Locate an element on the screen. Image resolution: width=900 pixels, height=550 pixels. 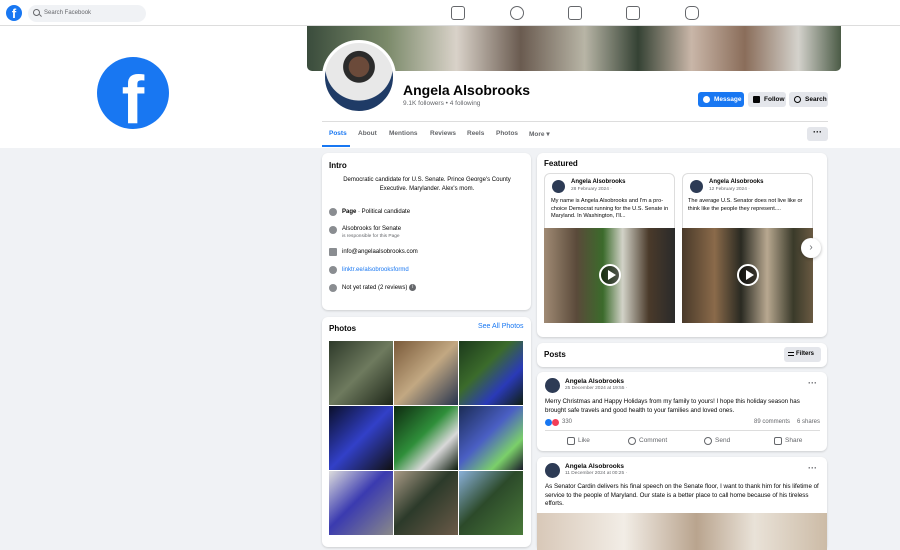
more-options-button: ··· is located at coordinates (817, 134).